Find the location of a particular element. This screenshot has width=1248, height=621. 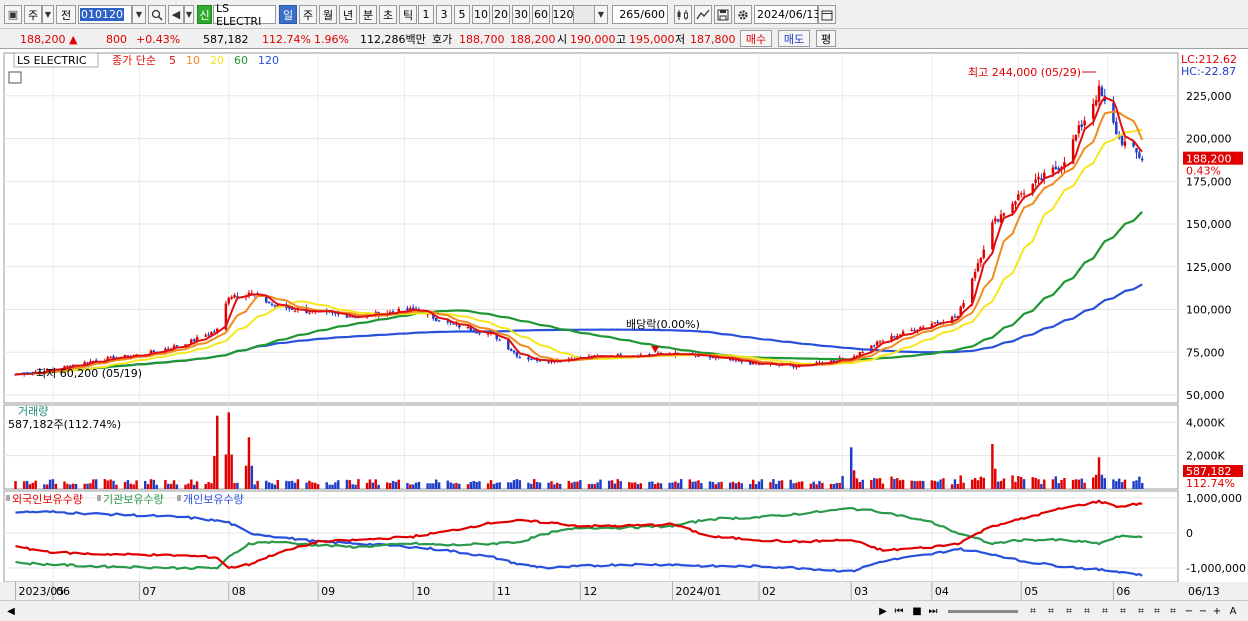

sell-button: 매도 is located at coordinates (794, 38).